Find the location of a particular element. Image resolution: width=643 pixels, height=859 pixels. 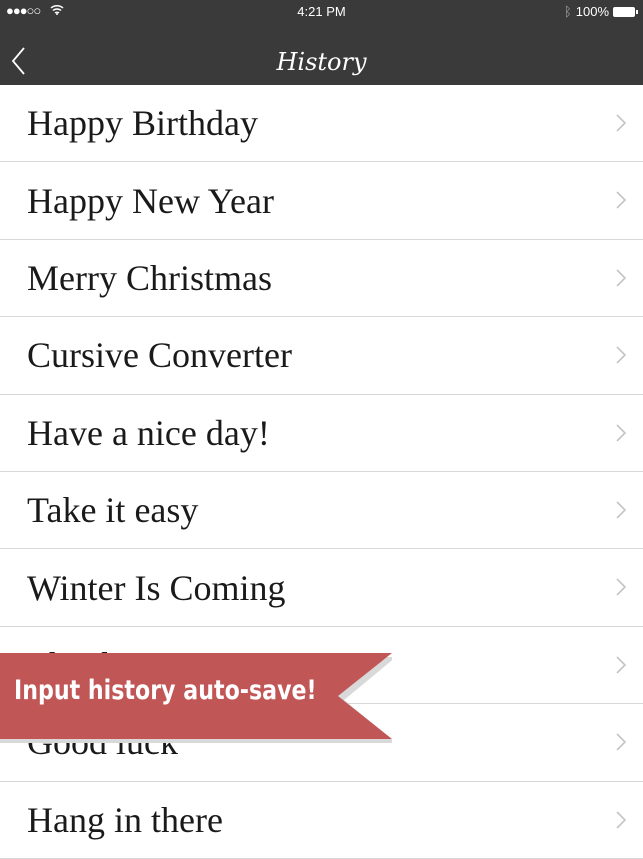

list-item: Hang in there is located at coordinates (321, 820).